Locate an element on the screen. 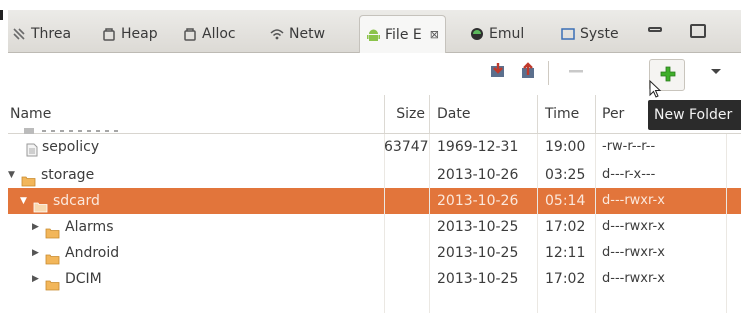 The height and width of the screenshot is (313, 741). item-time: 12:11 is located at coordinates (565, 253).